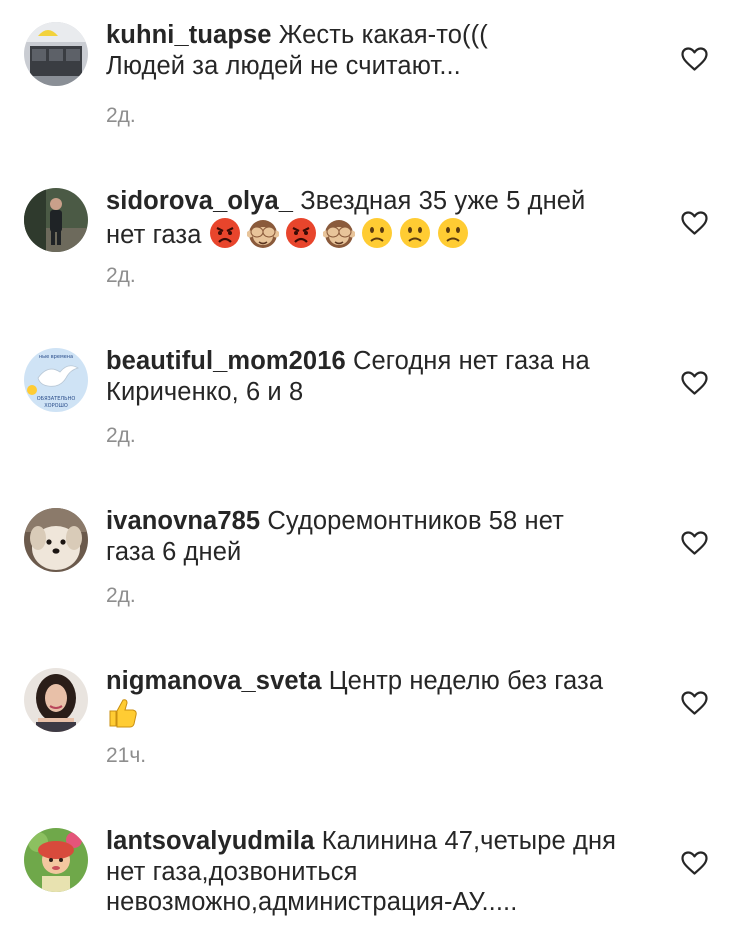 Image resolution: width=750 pixels, height=935 pixels. I want to click on comment-body-line2: Кириченко, 6 и 8, so click(205, 391).